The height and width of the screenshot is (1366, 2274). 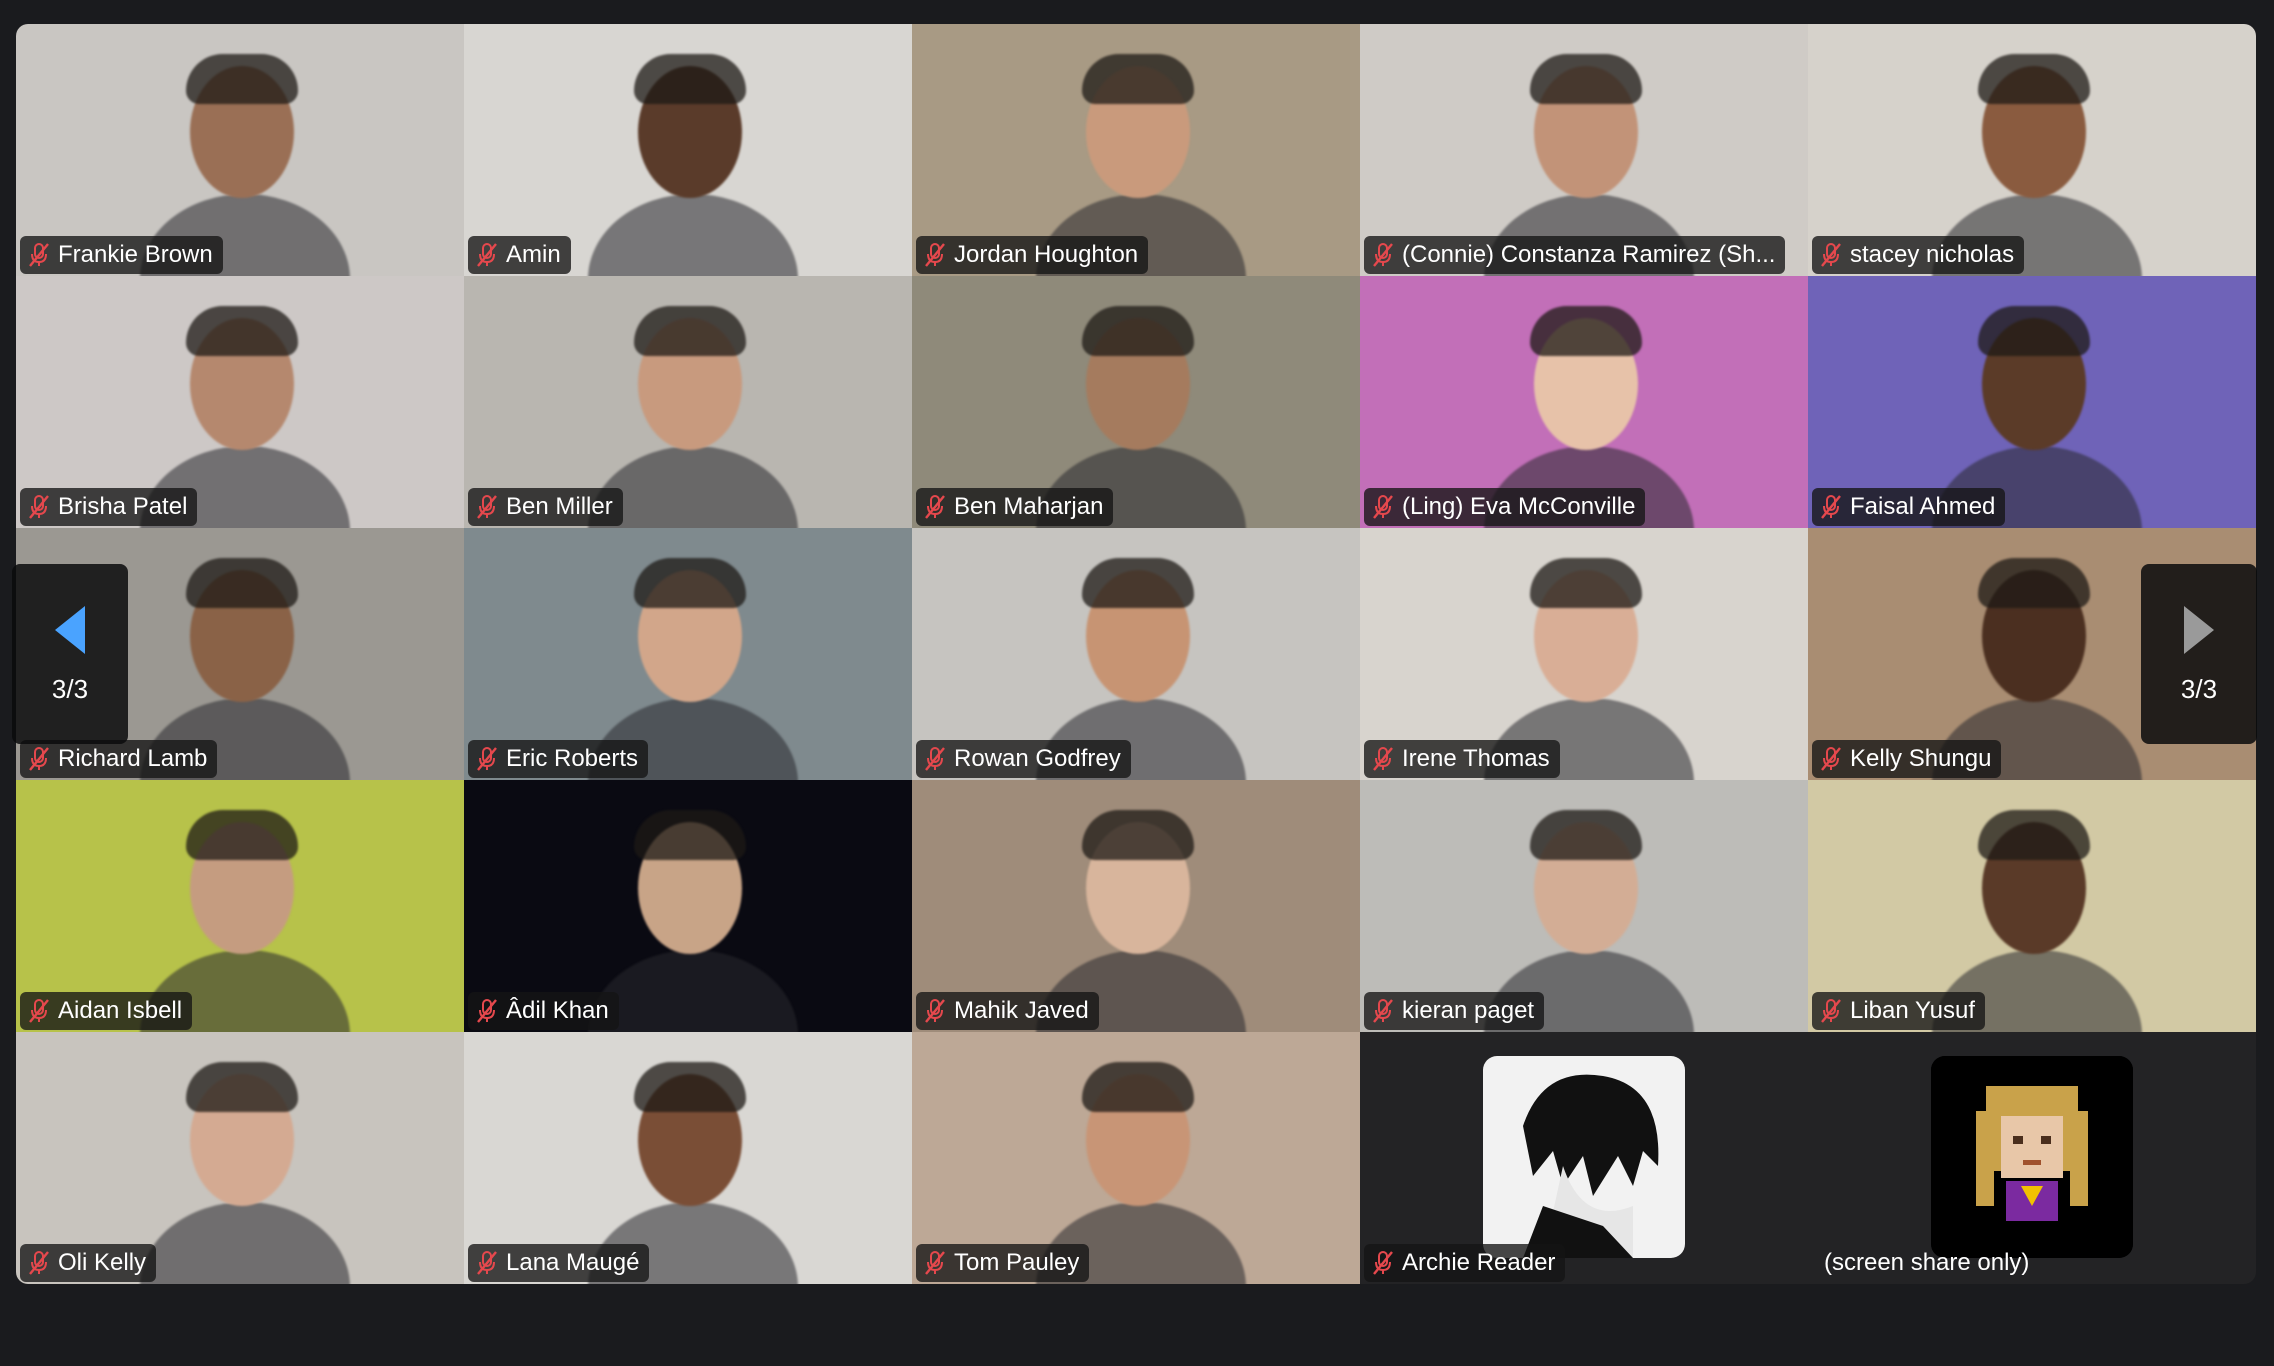 I want to click on participant-tile: Tom Pauley, so click(x=1136, y=1158).